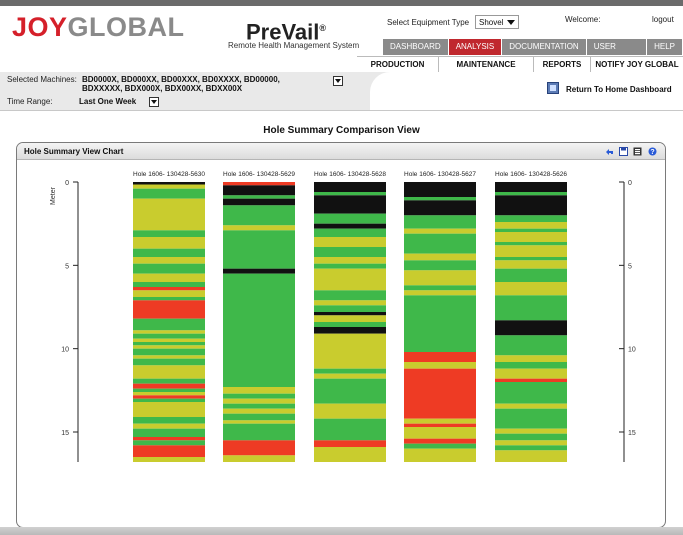 This screenshot has width=683, height=535. What do you see at coordinates (294, 45) in the screenshot?
I see `product-subtitle: Remote Health Management System` at bounding box center [294, 45].